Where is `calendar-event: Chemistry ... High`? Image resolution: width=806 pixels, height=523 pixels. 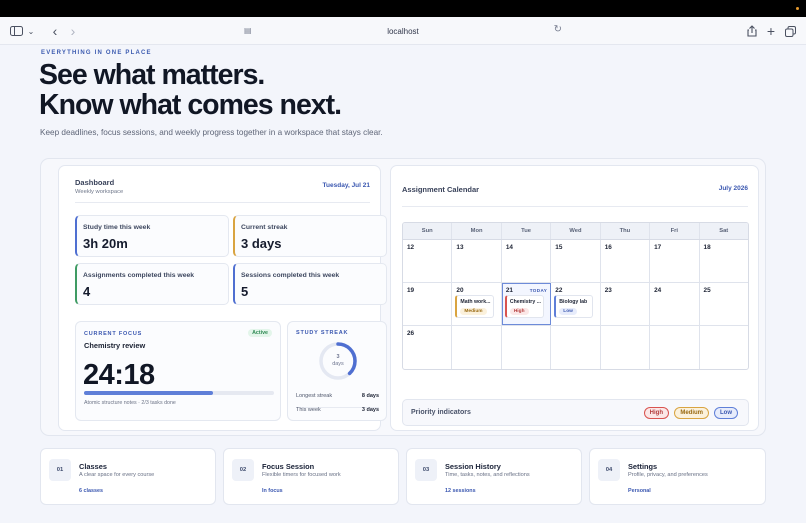 calendar-event: Chemistry ... High is located at coordinates (524, 306).